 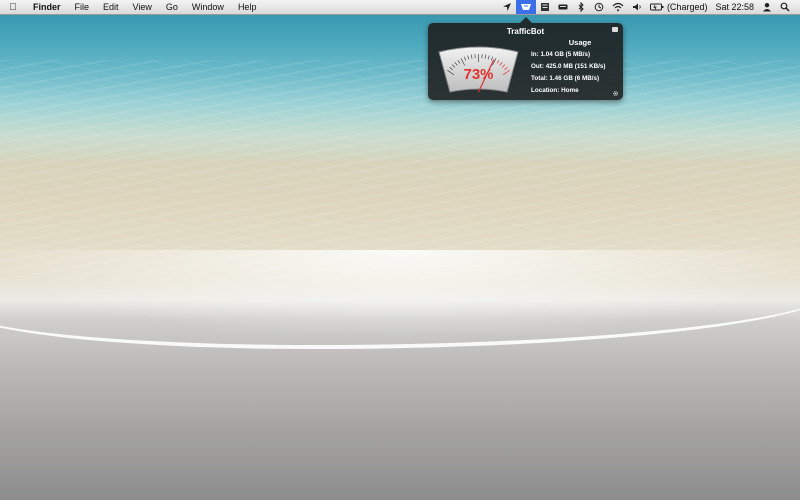 What do you see at coordinates (637, 7) in the screenshot?
I see `volume-icon` at bounding box center [637, 7].